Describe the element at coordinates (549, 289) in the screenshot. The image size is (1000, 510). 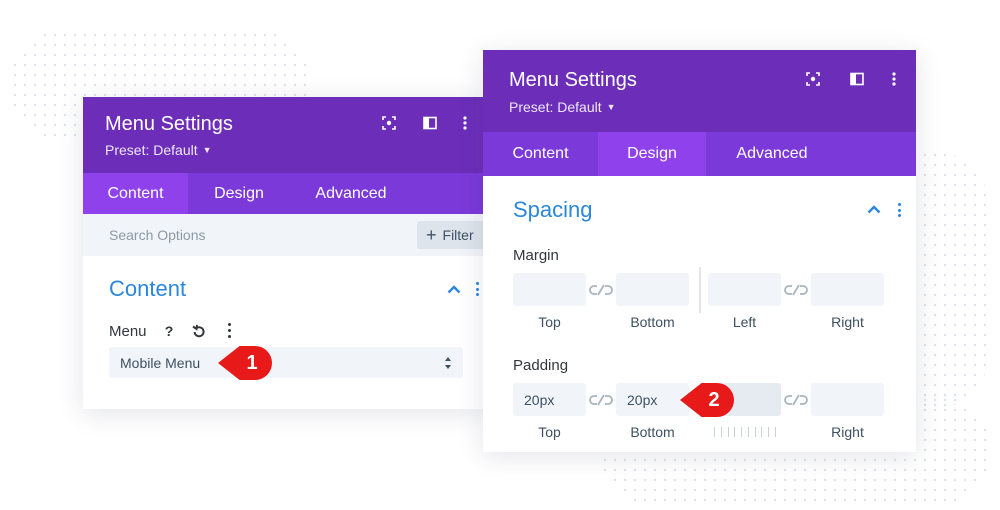
I see `margin-top-input` at that location.